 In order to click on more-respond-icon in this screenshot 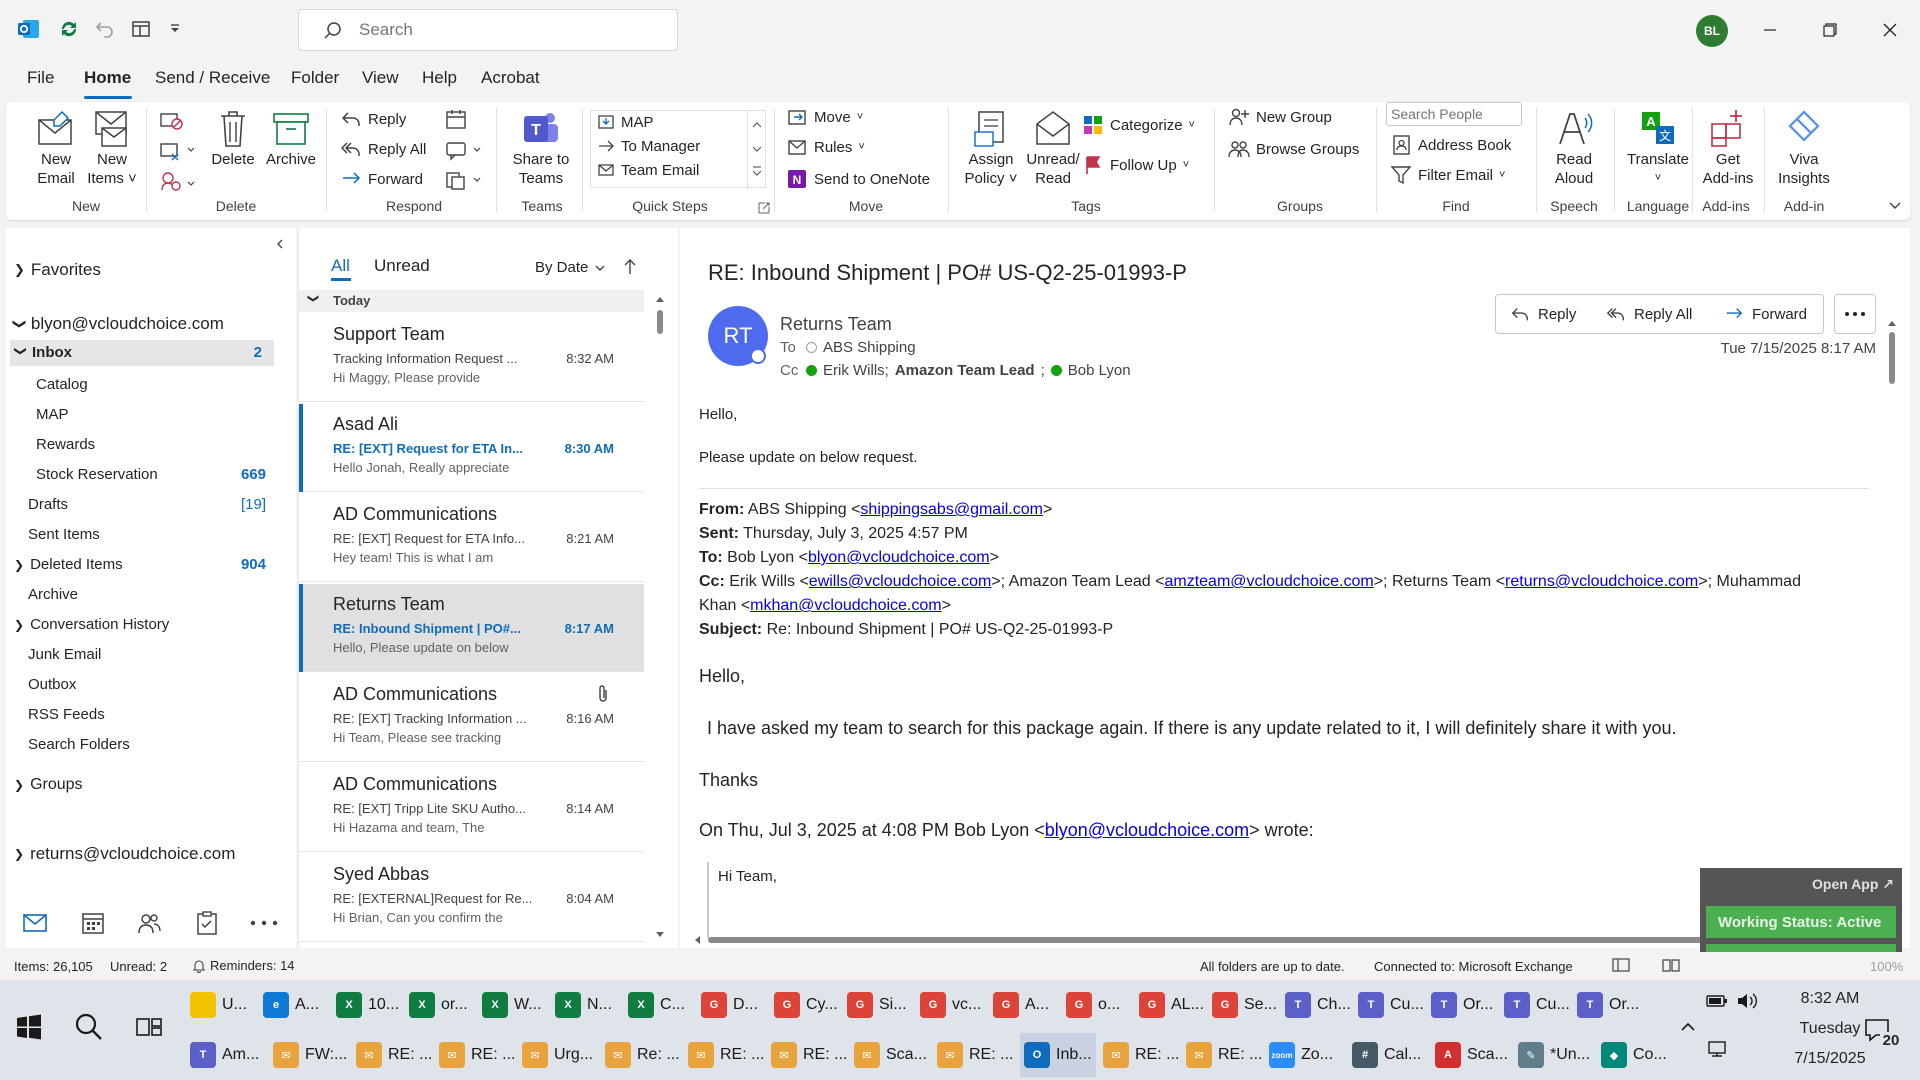, I will do `click(464, 180)`.